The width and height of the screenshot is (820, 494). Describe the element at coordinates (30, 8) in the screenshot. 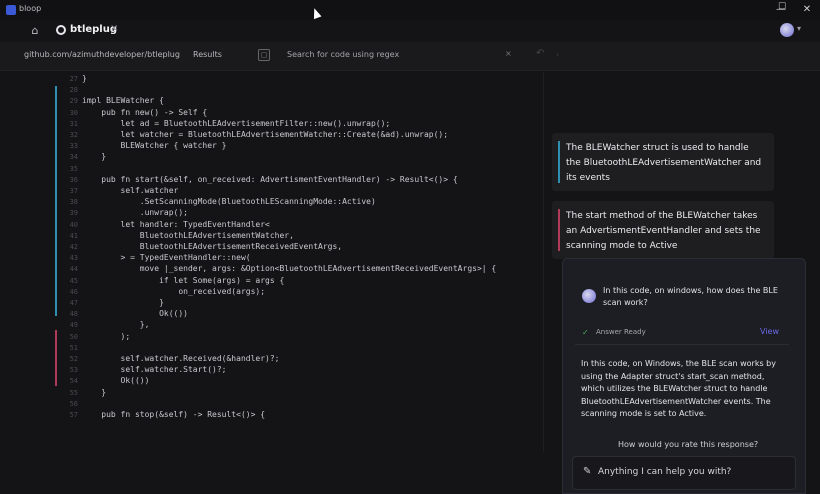

I see `app-name: bloop` at that location.